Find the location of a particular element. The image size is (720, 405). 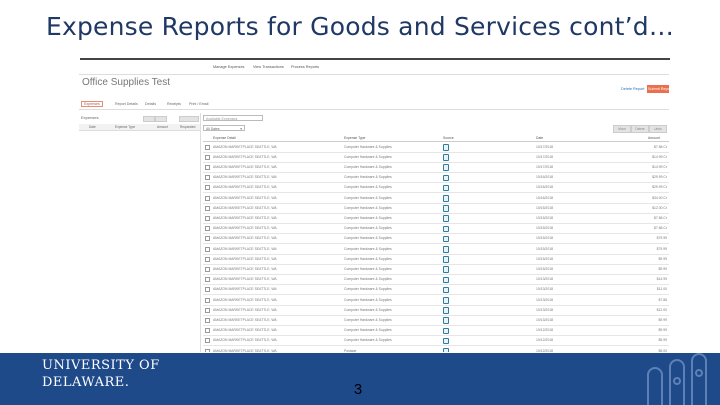

column-header: Expense Detail is located at coordinates (224, 138).